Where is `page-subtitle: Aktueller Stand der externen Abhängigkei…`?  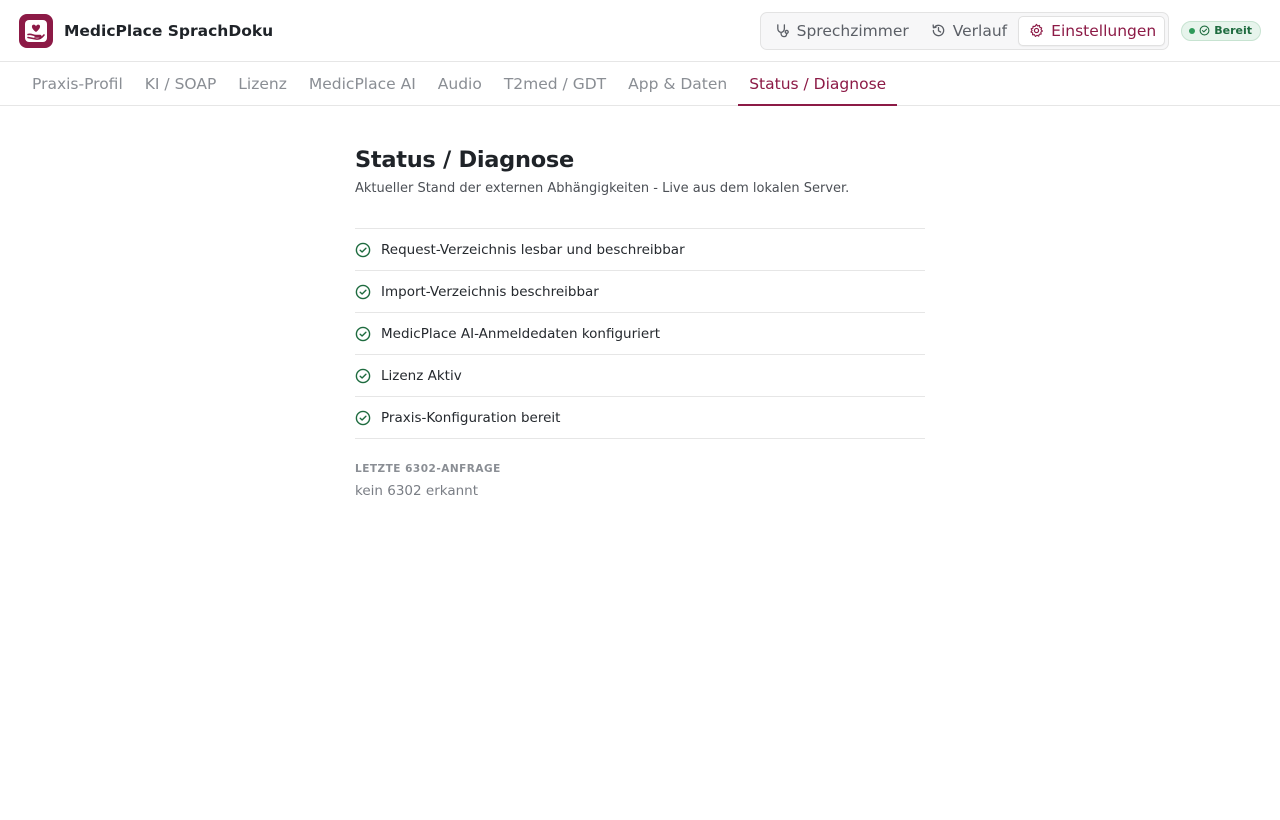
page-subtitle: Aktueller Stand der externen Abhängigkei… is located at coordinates (602, 188).